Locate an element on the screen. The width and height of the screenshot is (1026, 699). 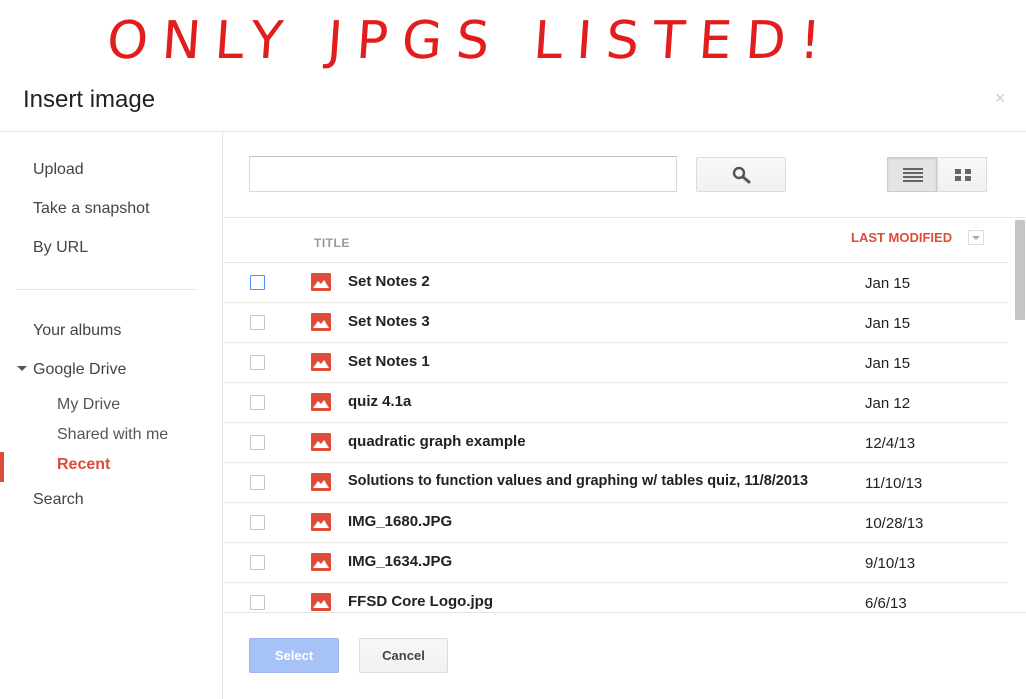
svg-text: ONLY JPGS LISTED! is located at coordinates (473, 41).